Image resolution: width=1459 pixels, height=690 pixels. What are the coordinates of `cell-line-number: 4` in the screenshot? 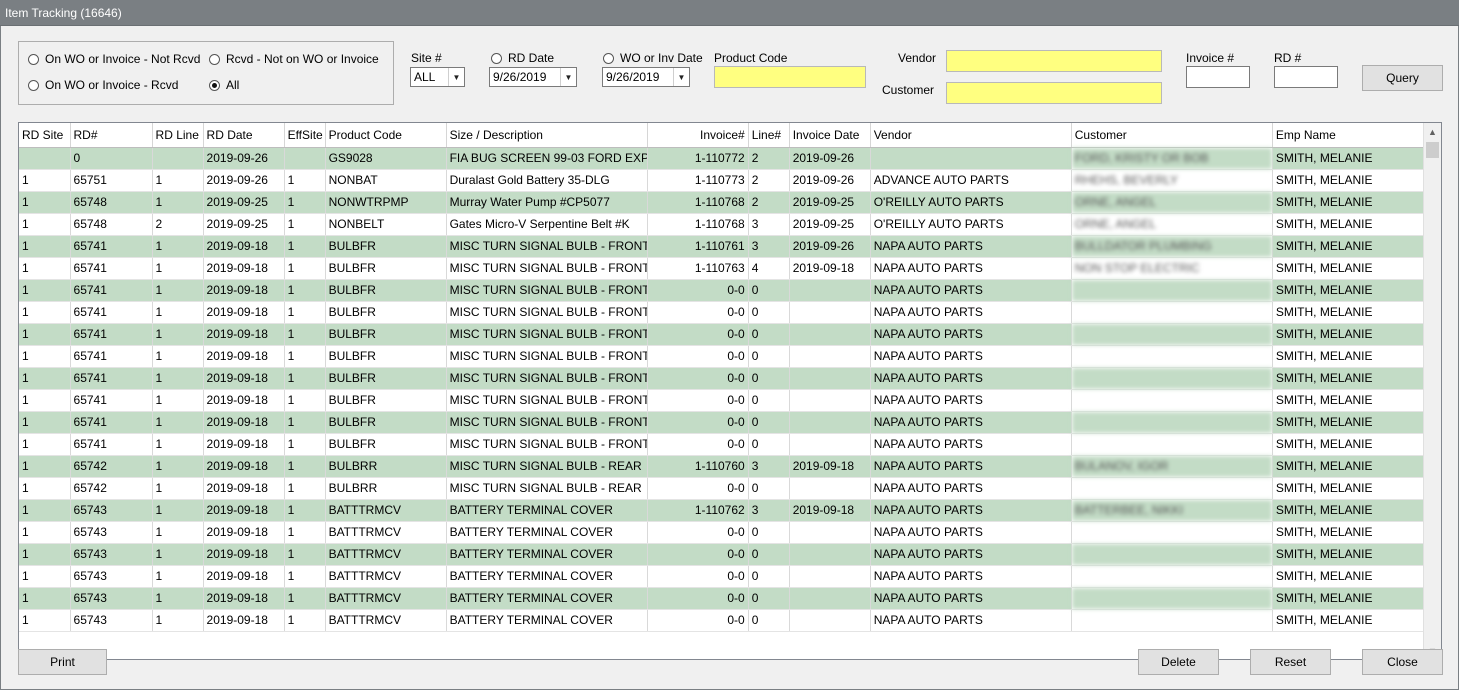 It's located at (769, 268).